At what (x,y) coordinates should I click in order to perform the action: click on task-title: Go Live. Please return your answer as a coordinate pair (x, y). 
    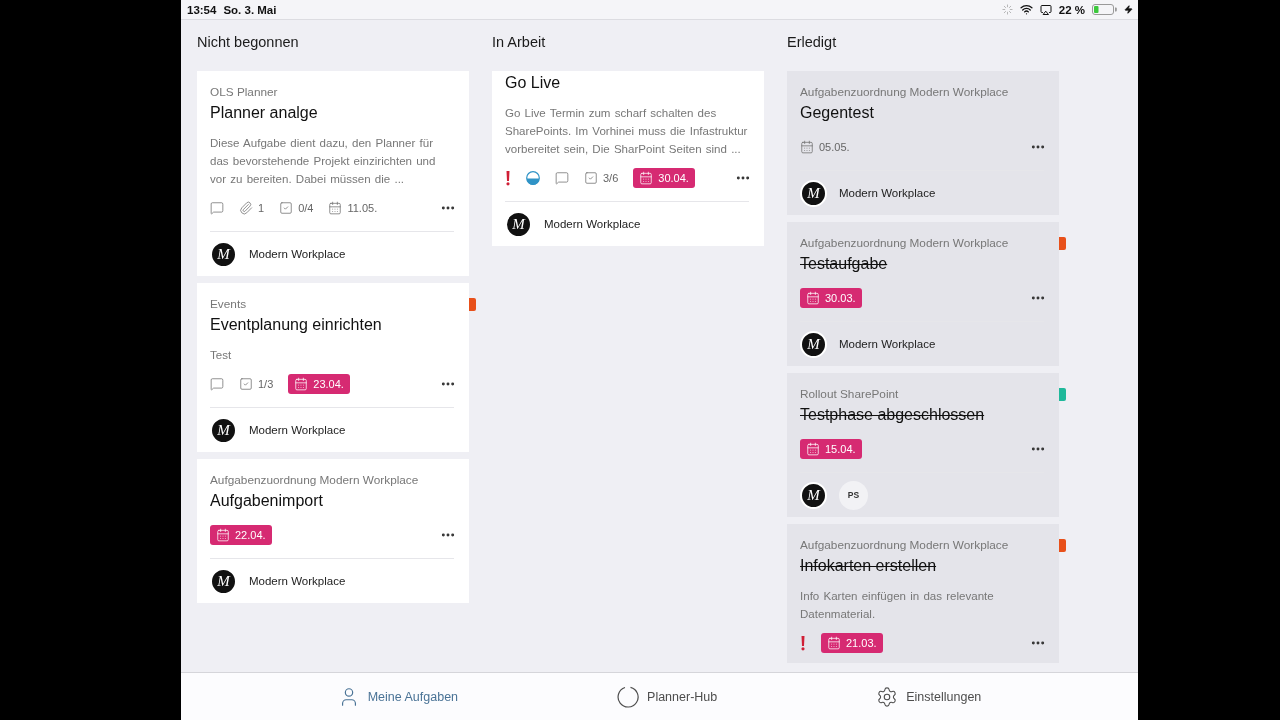
    Looking at the image, I should click on (533, 83).